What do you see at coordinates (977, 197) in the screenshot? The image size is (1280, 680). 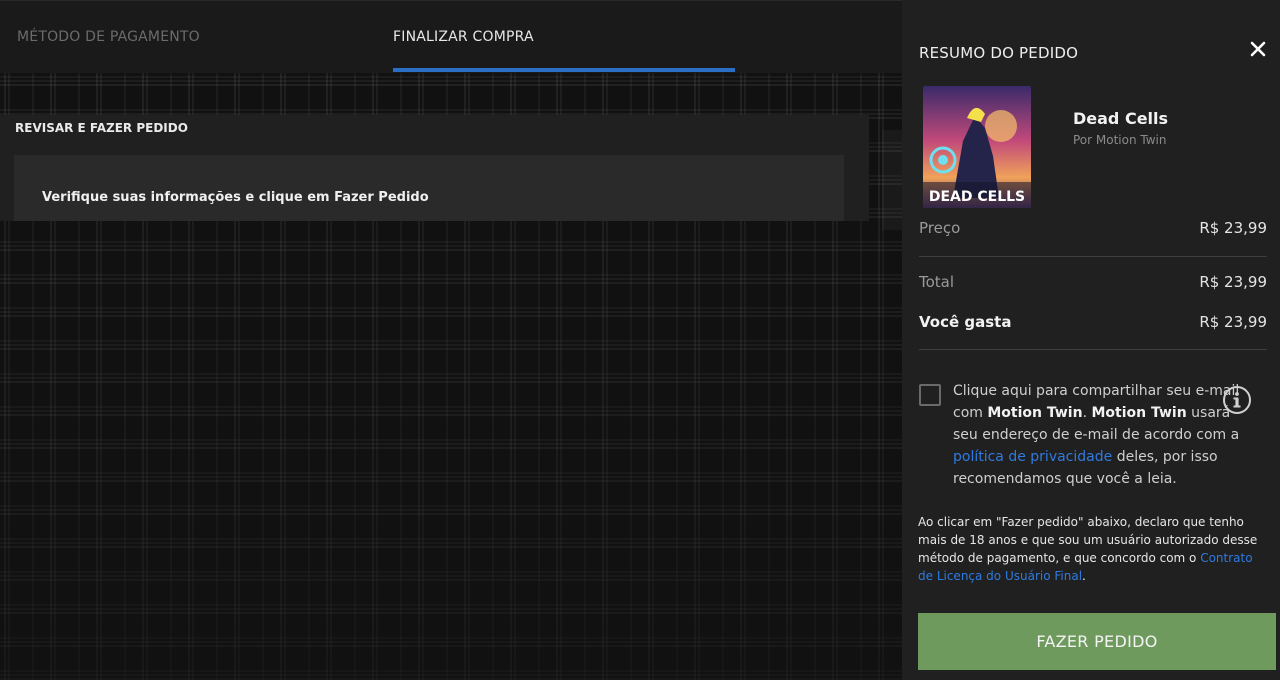 I see `cover-title-text: DEAD CELLS` at bounding box center [977, 197].